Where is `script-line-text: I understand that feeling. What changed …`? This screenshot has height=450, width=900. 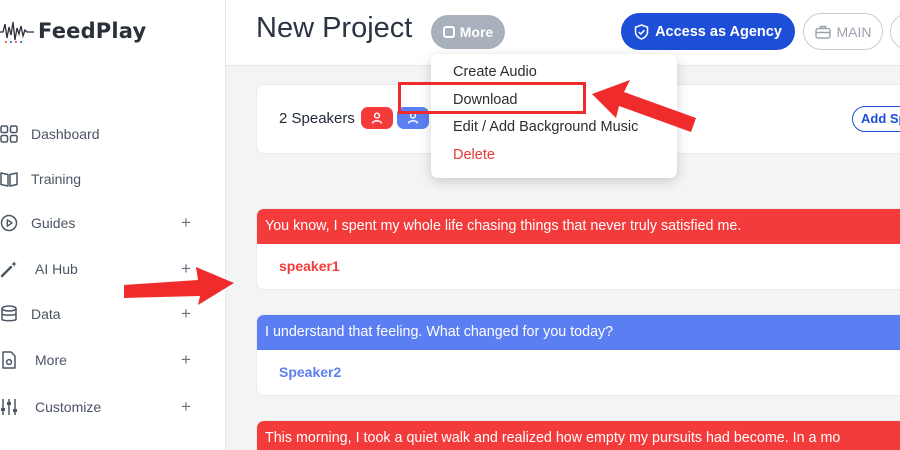 script-line-text: I understand that feeling. What changed … is located at coordinates (578, 332).